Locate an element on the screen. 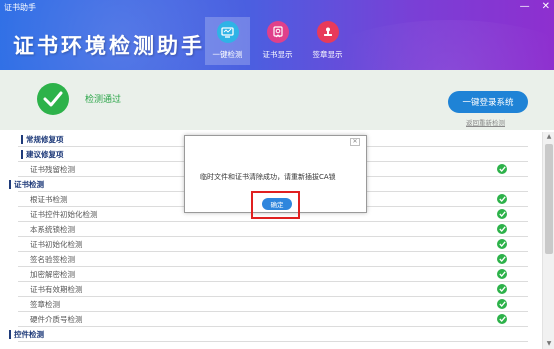 The image size is (554, 349). nav-label: 一键检测 is located at coordinates (227, 54).